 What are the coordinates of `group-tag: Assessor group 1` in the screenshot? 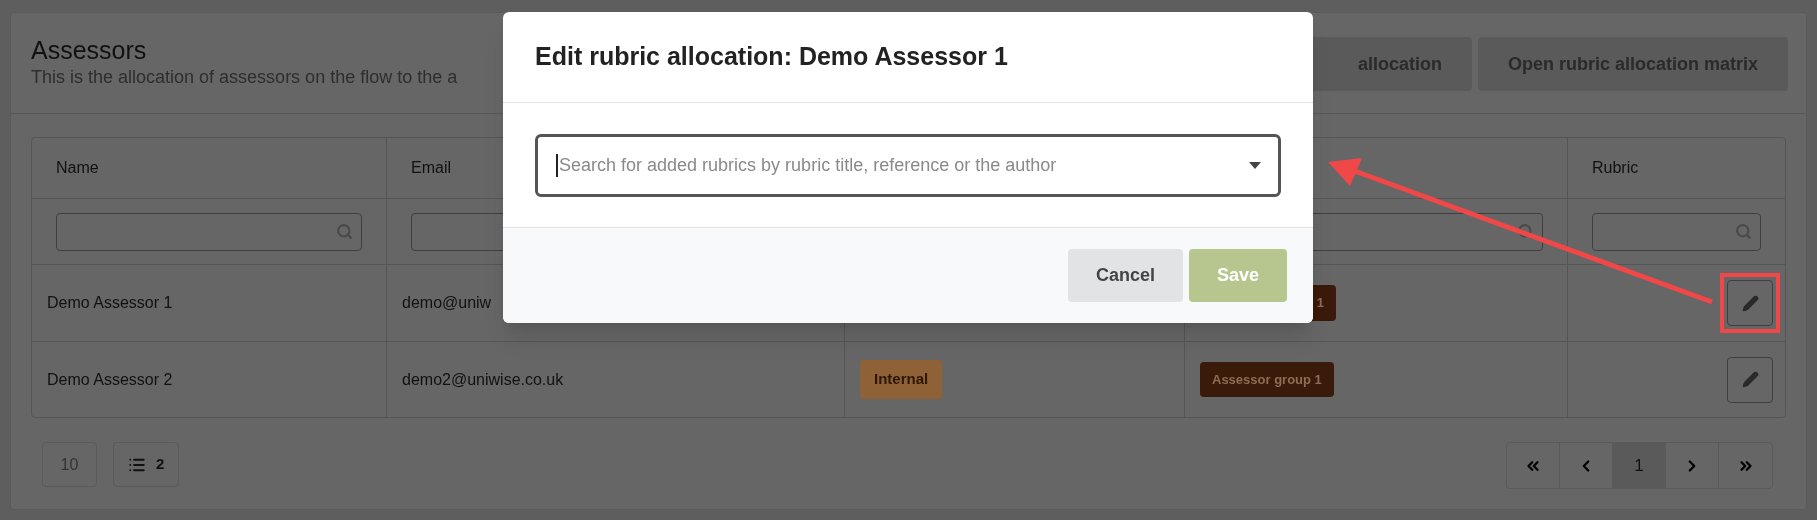 It's located at (1267, 379).